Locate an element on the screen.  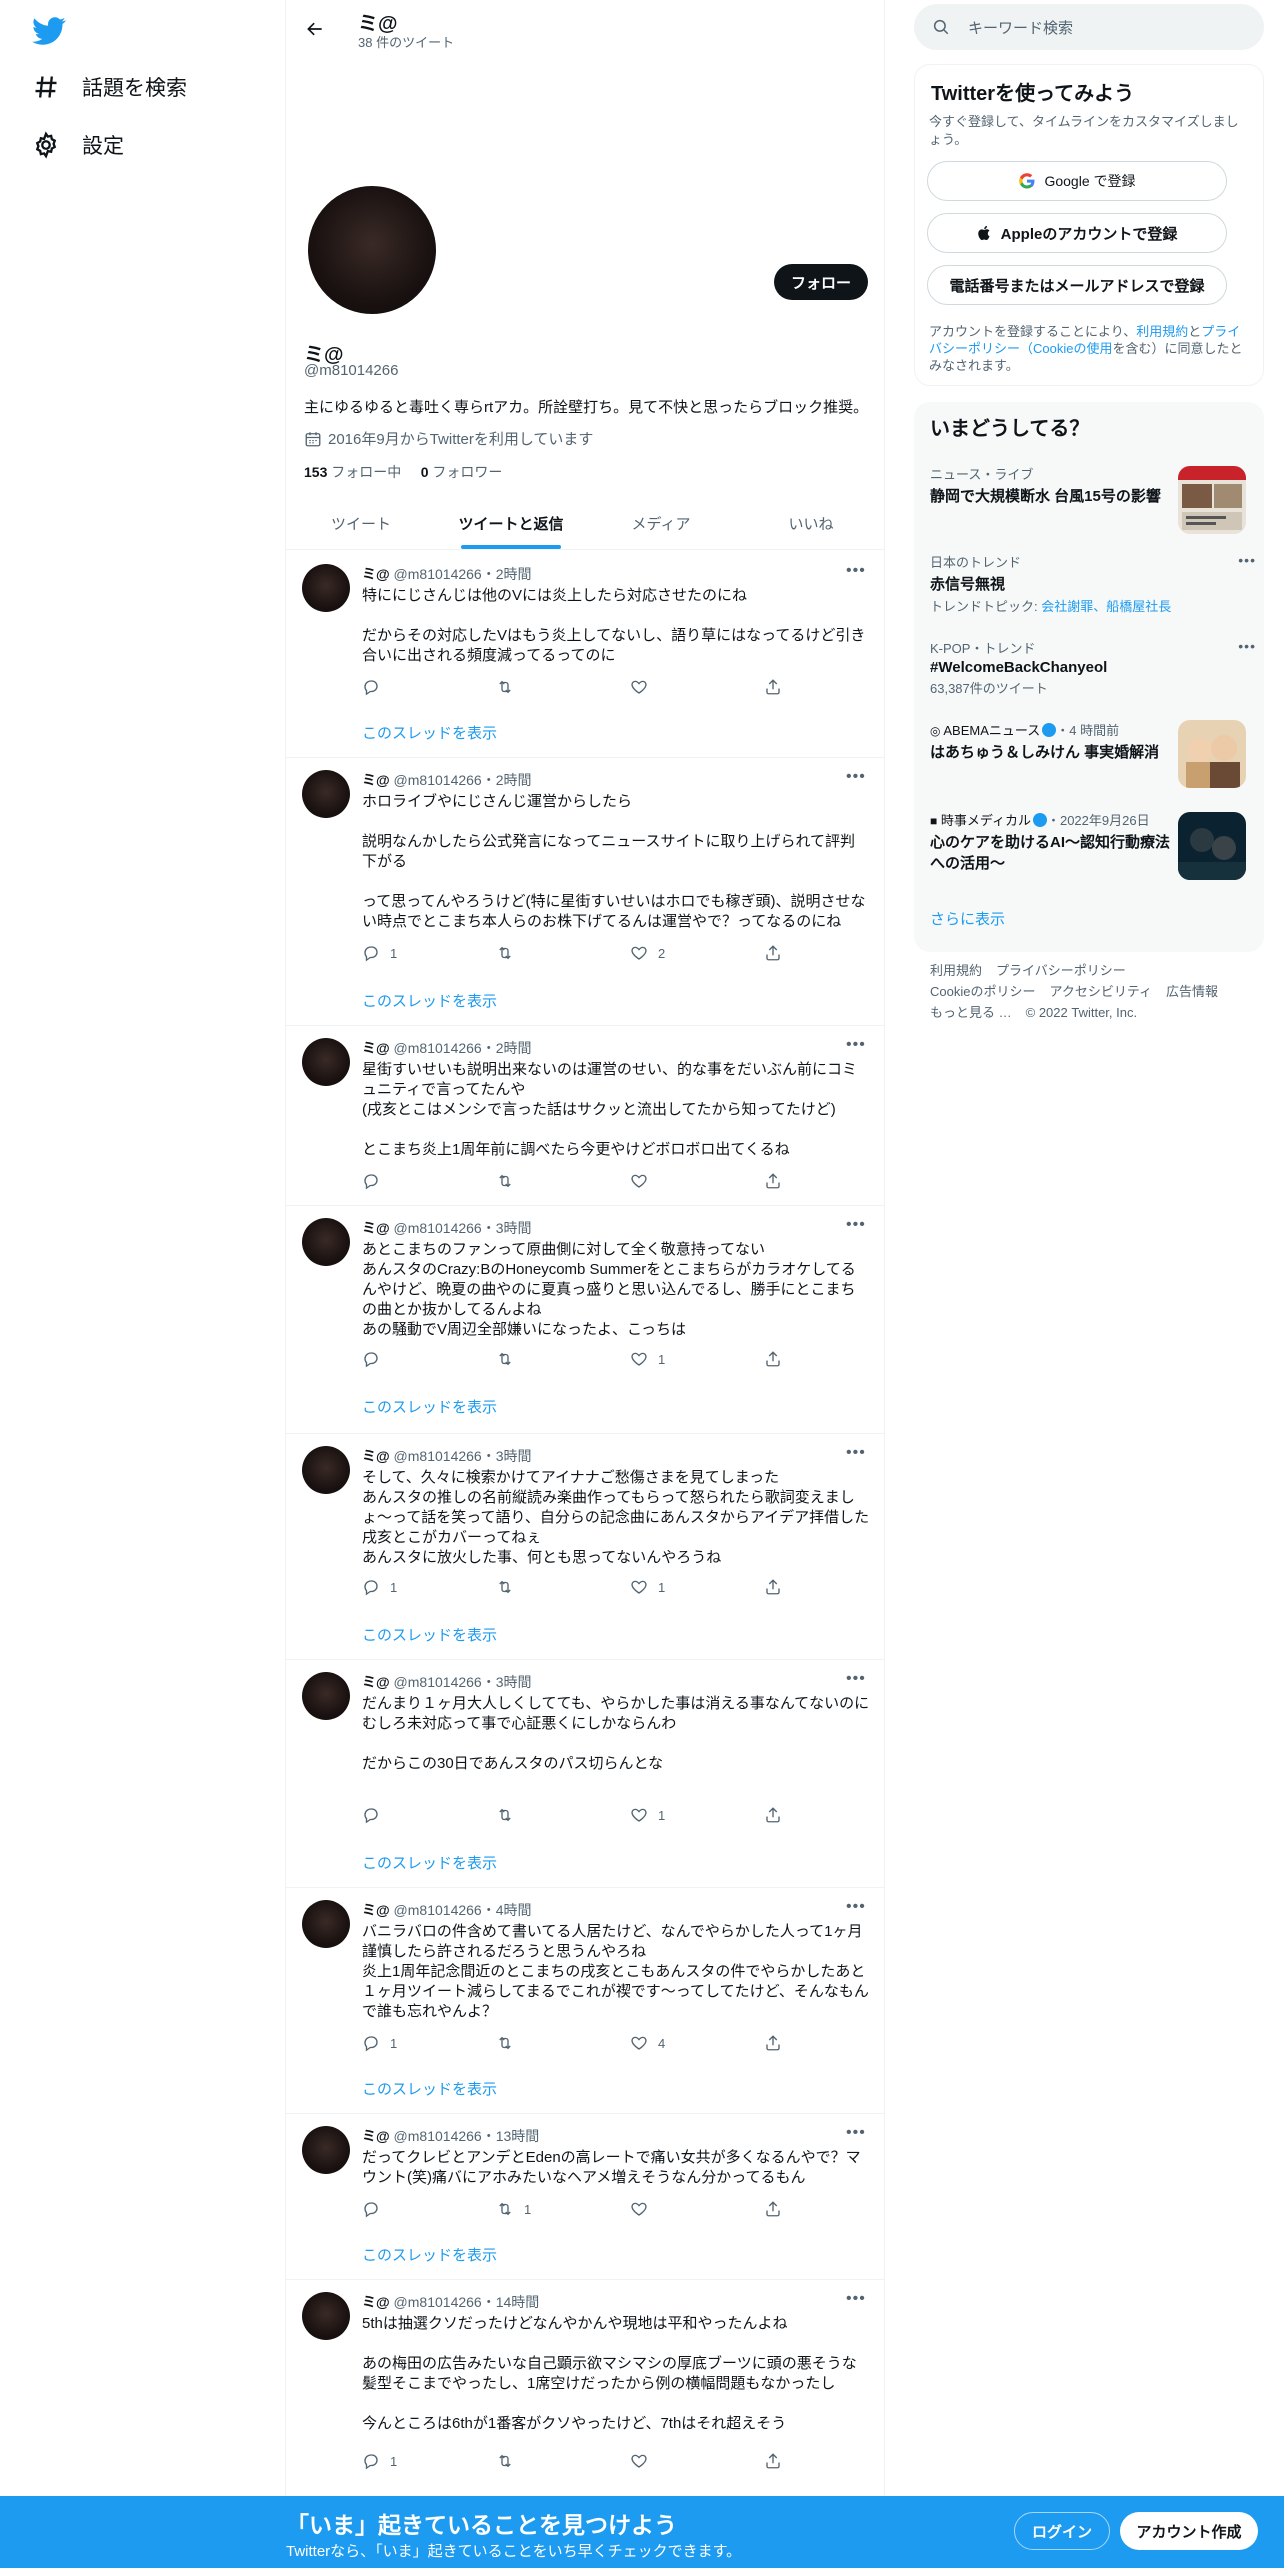
back-button is located at coordinates (315, 29).